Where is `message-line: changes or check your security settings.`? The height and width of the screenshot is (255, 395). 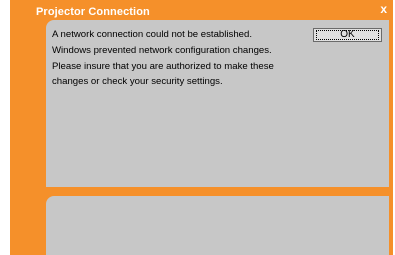
message-line: changes or check your security settings. is located at coordinates (137, 82).